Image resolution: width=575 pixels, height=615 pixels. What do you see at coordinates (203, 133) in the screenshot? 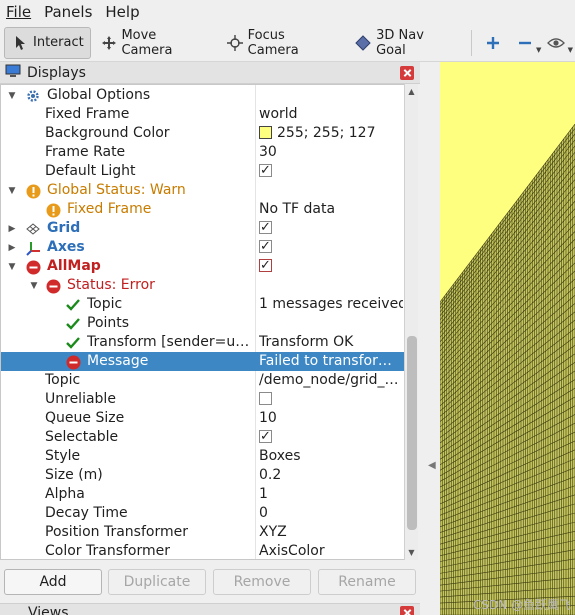
I see `tree-row-background-color: Background Color 255; 255; 127` at bounding box center [203, 133].